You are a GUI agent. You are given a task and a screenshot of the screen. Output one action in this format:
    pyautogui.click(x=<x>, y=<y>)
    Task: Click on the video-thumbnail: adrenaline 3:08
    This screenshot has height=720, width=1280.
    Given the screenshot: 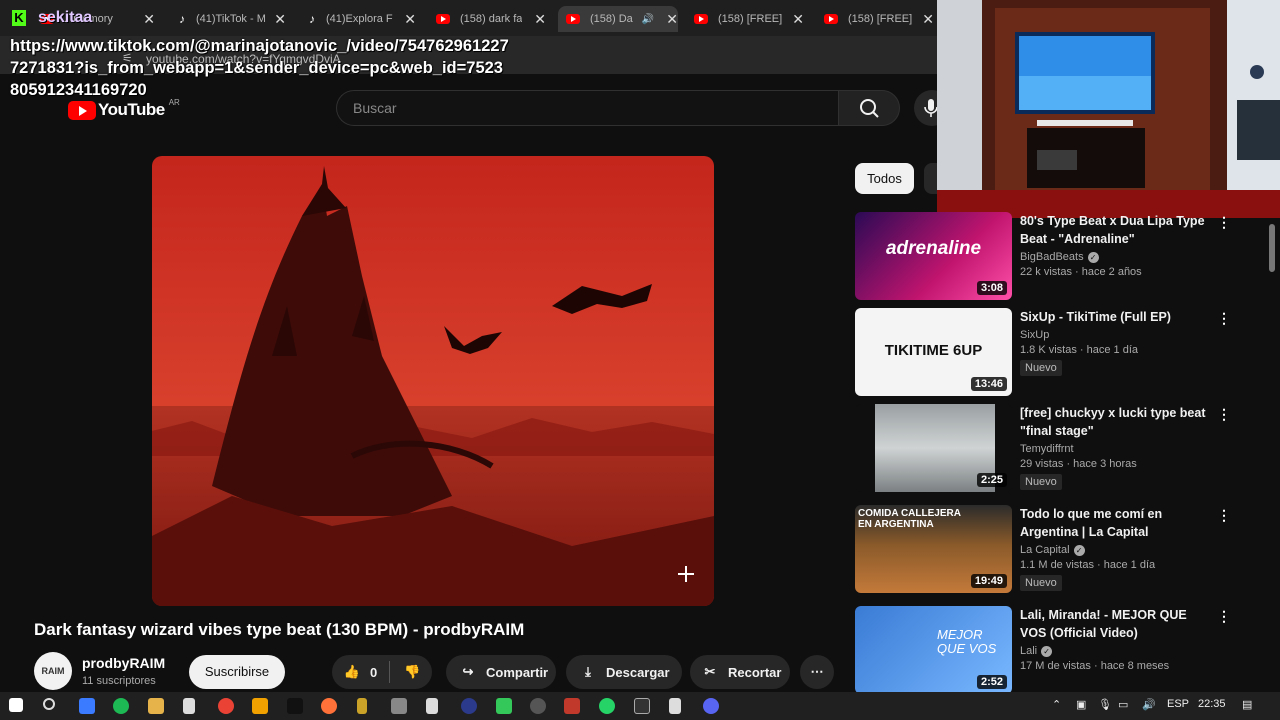 What is the action you would take?
    pyautogui.click(x=933, y=256)
    